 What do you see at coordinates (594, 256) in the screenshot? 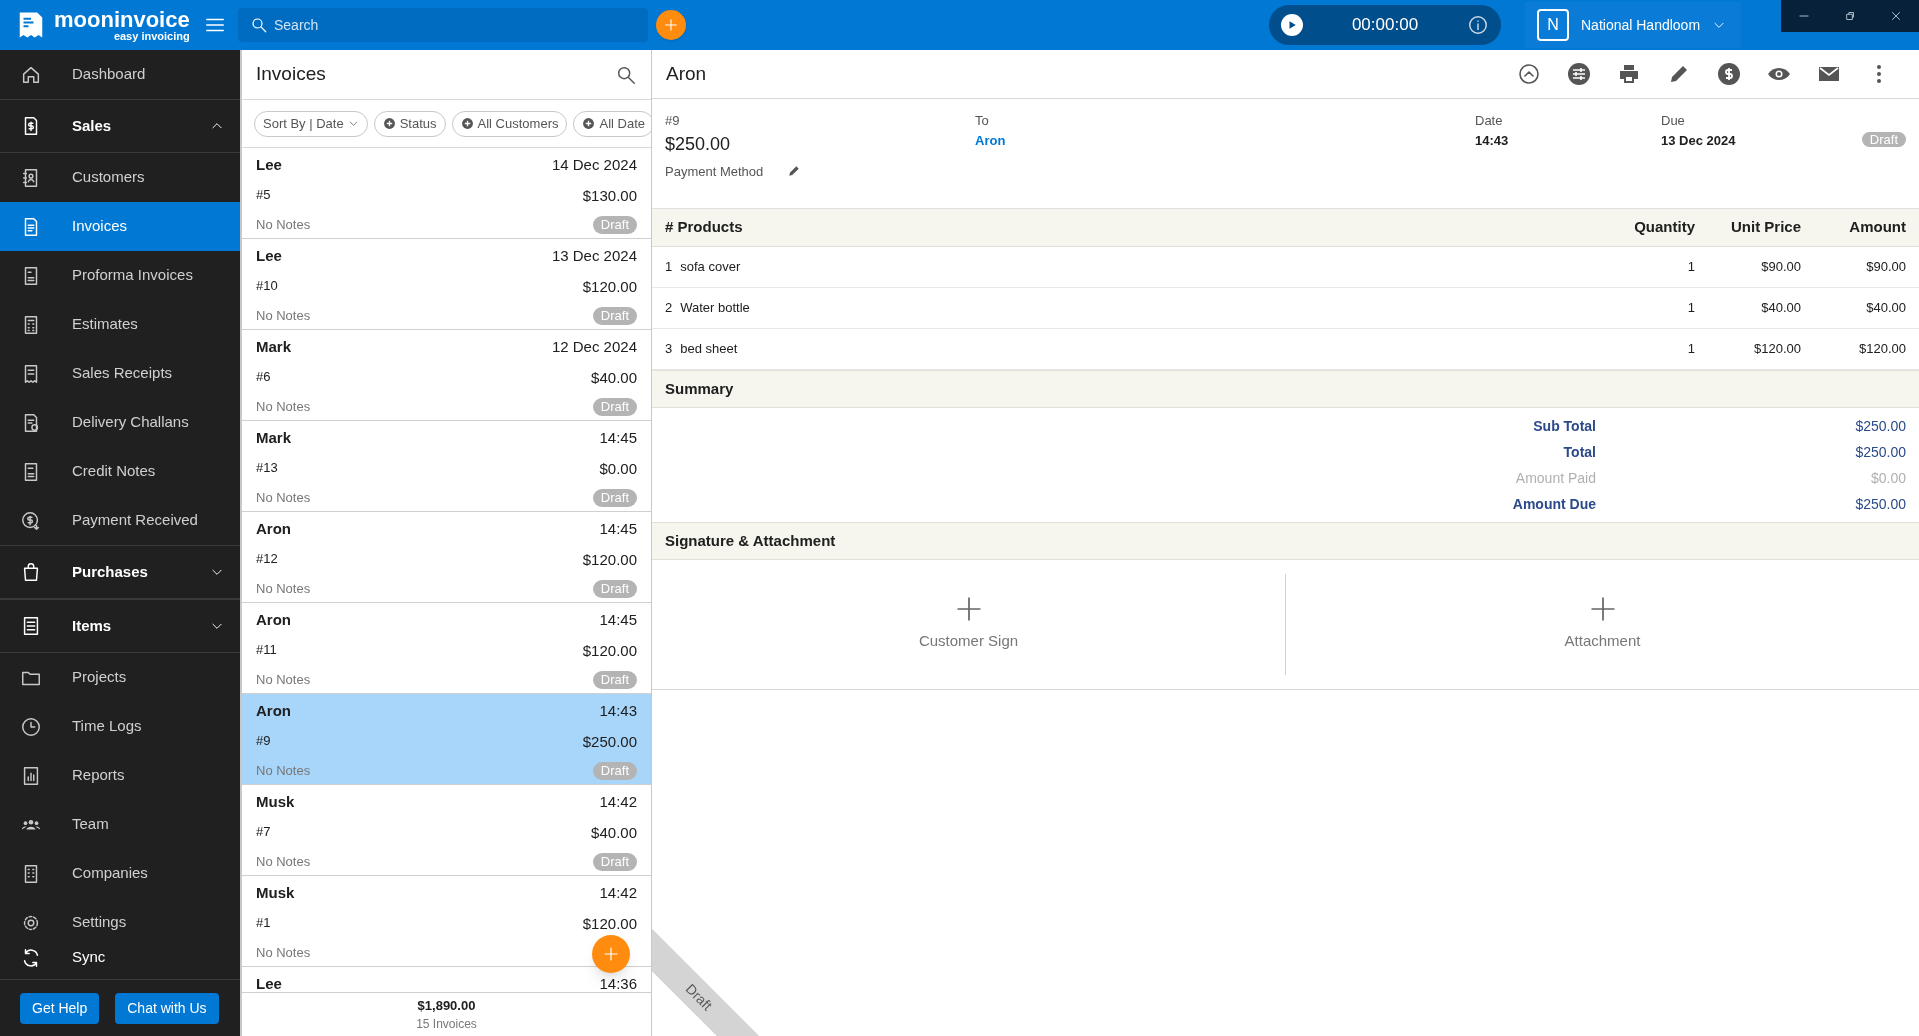
I see `invoice-date: 13 Dec 2024` at bounding box center [594, 256].